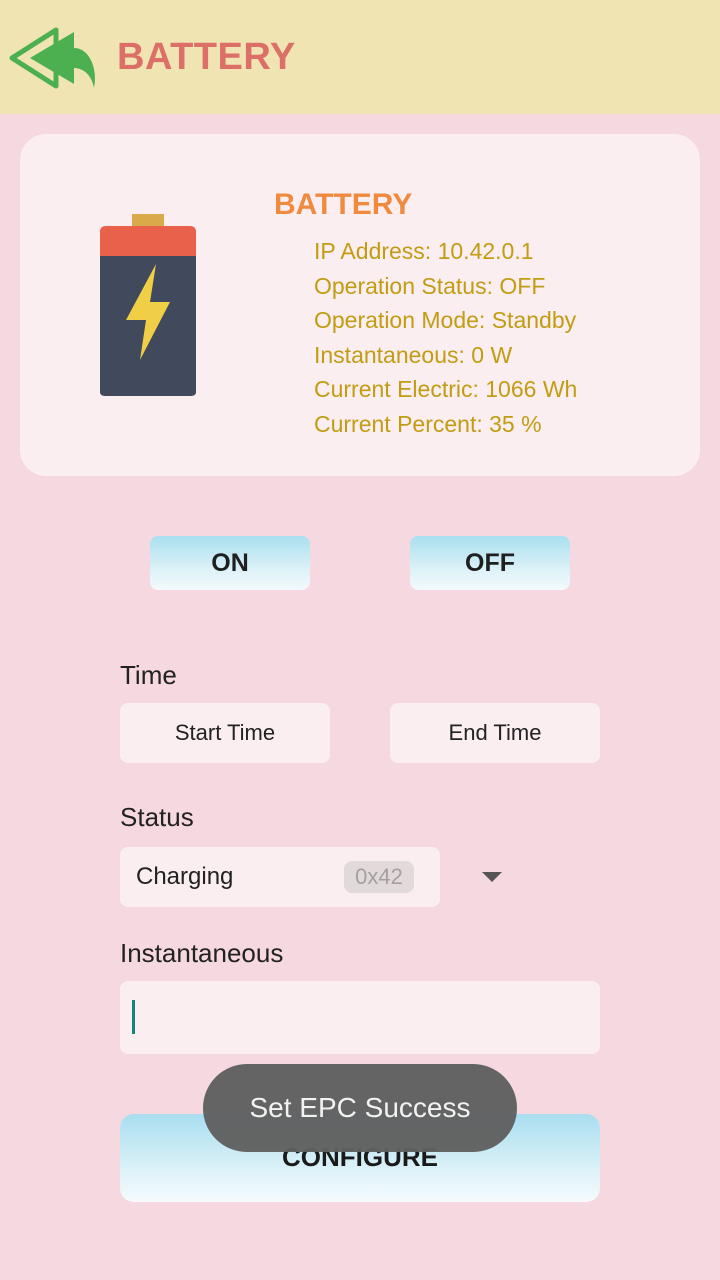 The image size is (720, 1280). What do you see at coordinates (360, 57) in the screenshot?
I see `app-bar: BATTERY` at bounding box center [360, 57].